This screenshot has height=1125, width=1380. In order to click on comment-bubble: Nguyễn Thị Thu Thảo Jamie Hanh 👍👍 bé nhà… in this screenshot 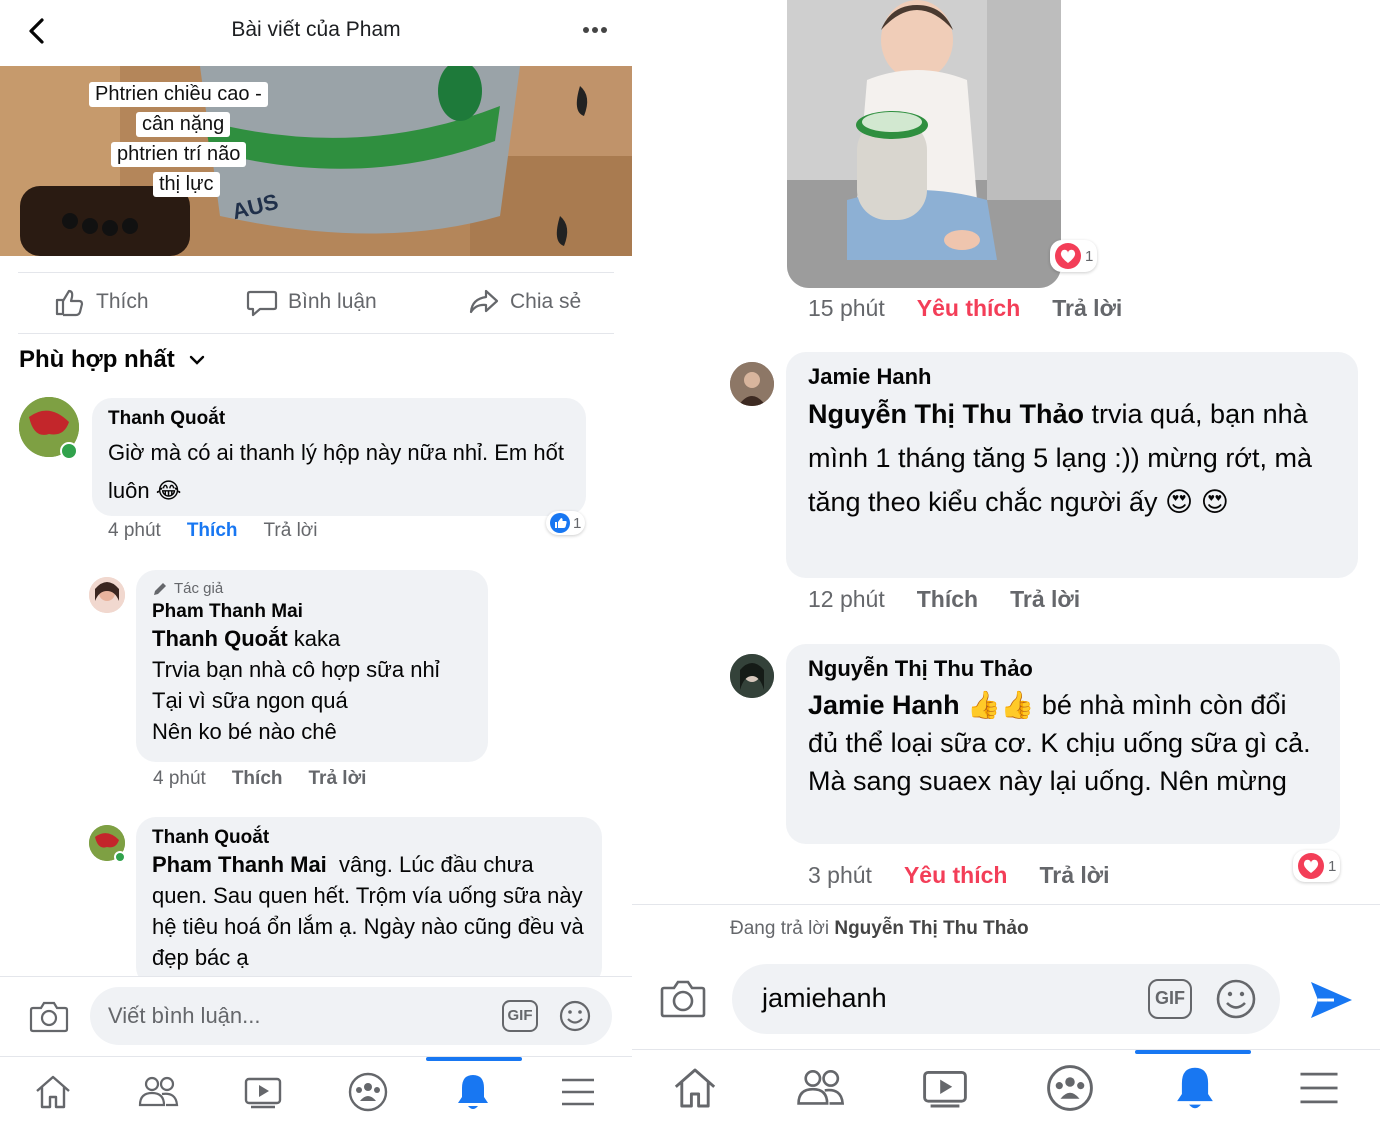, I will do `click(1063, 744)`.